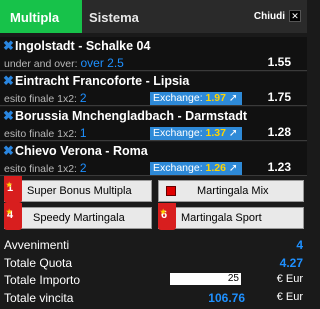  I want to click on super-bonus-multipla-button: ★ 1 Super Bonus Multipla, so click(78, 189).